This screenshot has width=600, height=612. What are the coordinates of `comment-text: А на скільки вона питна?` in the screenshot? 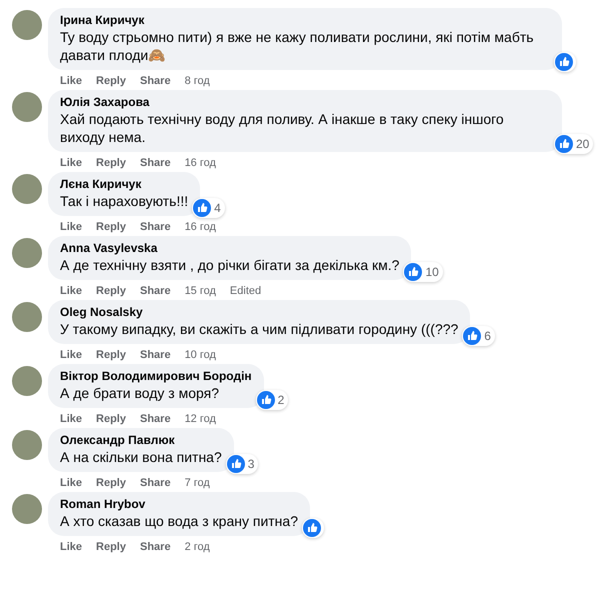 It's located at (141, 457).